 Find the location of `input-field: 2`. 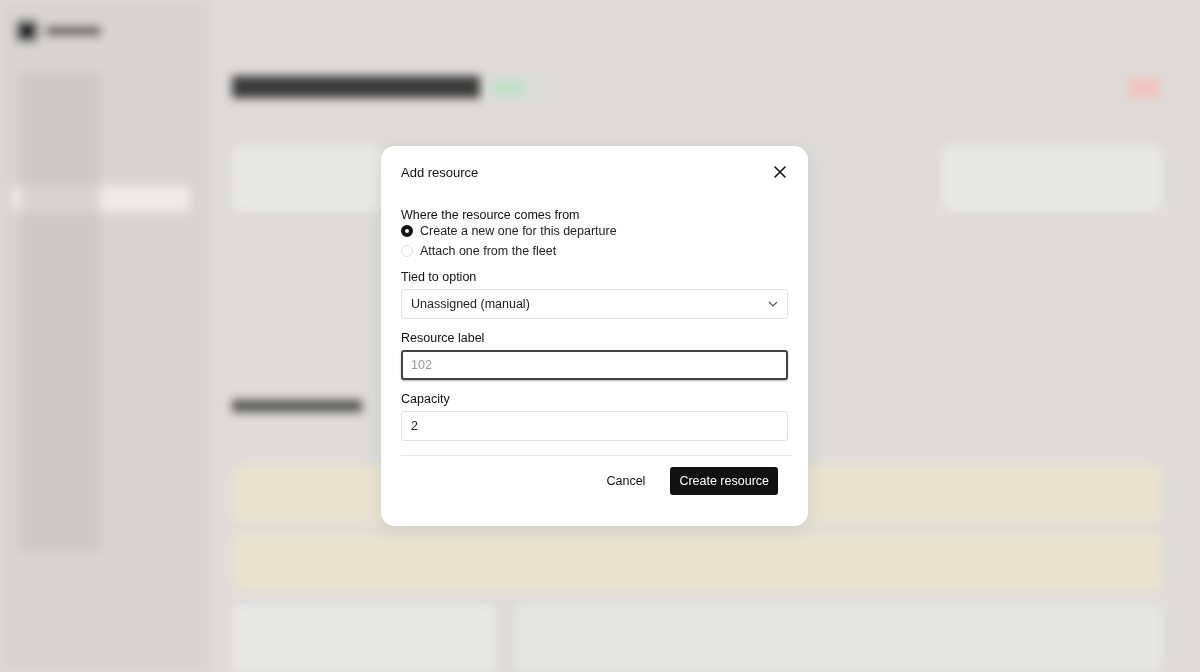

input-field: 2 is located at coordinates (594, 426).